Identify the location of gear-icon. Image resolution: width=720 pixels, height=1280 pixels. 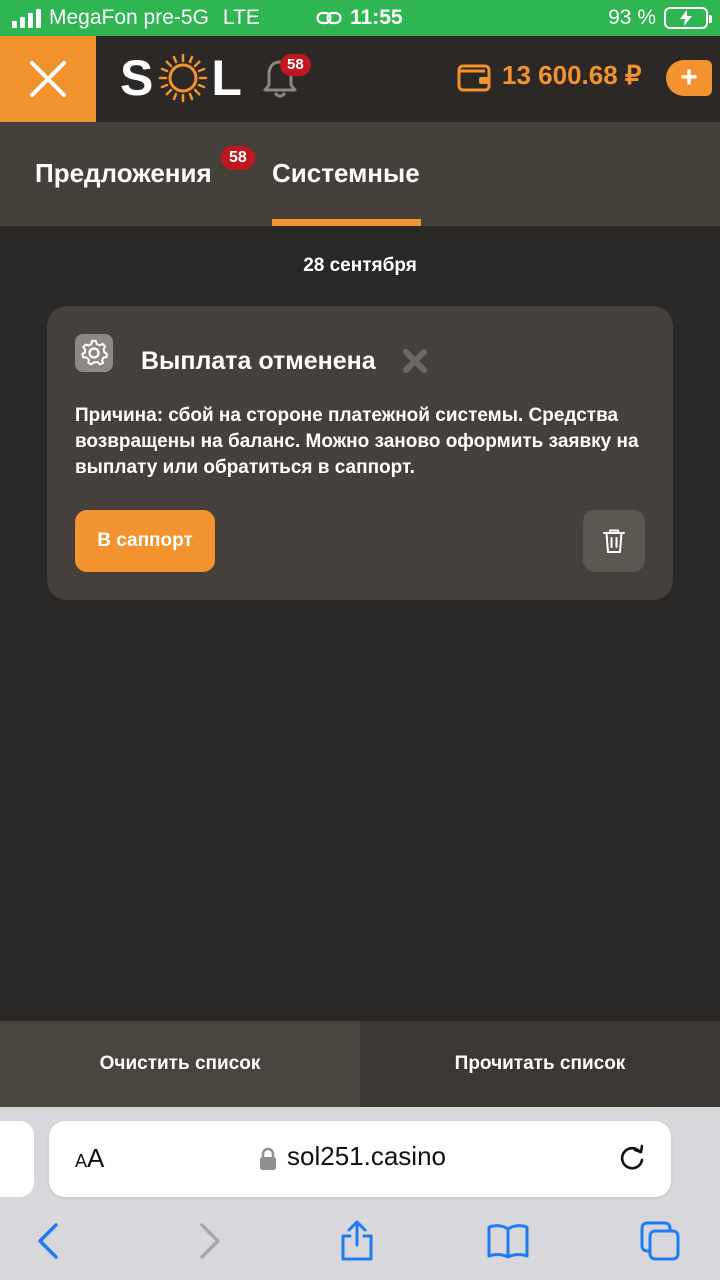
(94, 353).